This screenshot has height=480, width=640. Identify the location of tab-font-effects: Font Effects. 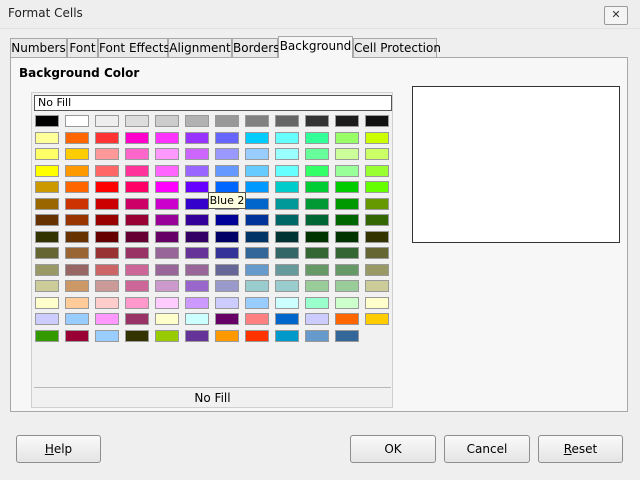
(134, 47).